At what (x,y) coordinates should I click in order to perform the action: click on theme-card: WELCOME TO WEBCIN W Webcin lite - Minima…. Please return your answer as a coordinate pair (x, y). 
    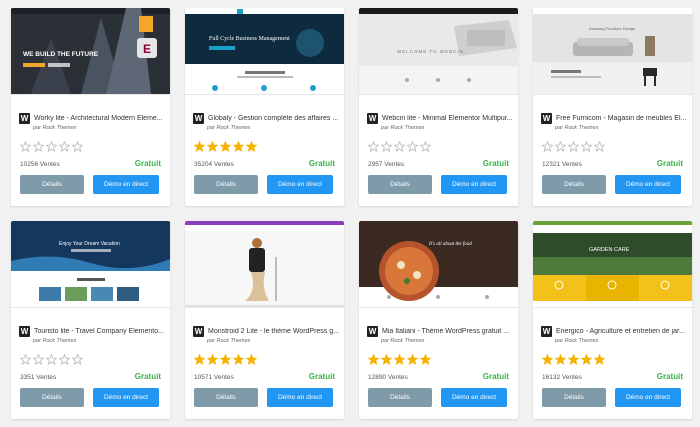
    Looking at the image, I should click on (438, 107).